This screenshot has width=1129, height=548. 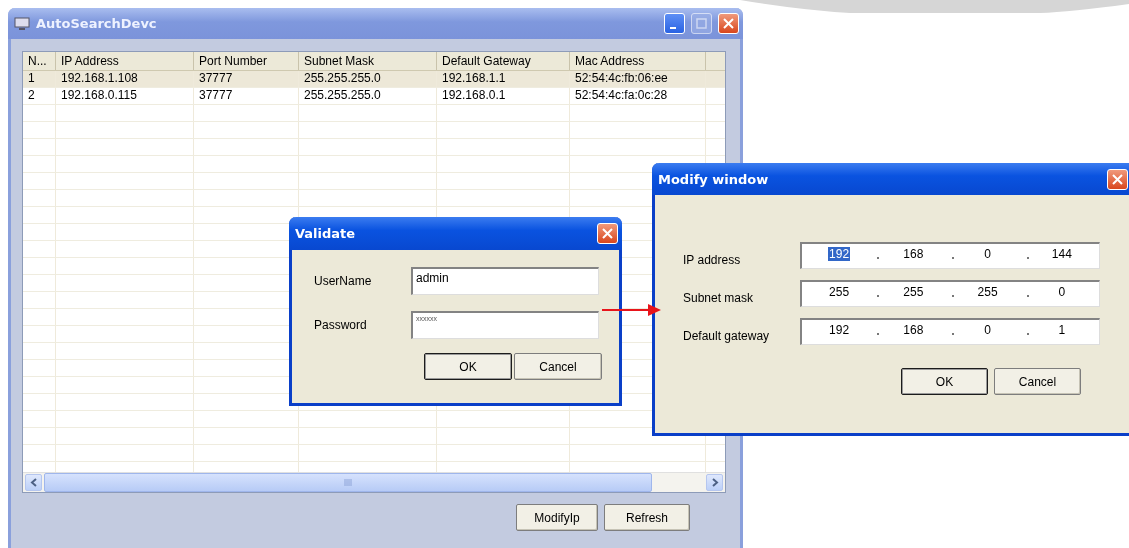 I want to click on table-cell: 192.168.1.108, so click(x=125, y=79).